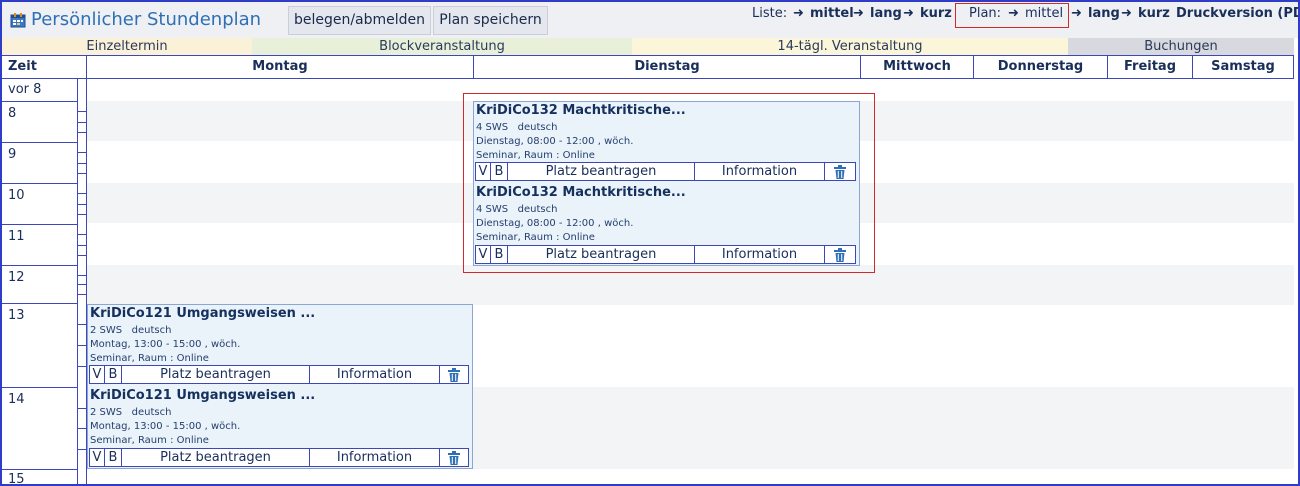 This screenshot has width=1300, height=486. I want to click on legend-einzeltermin: Einzeltermin, so click(127, 46).